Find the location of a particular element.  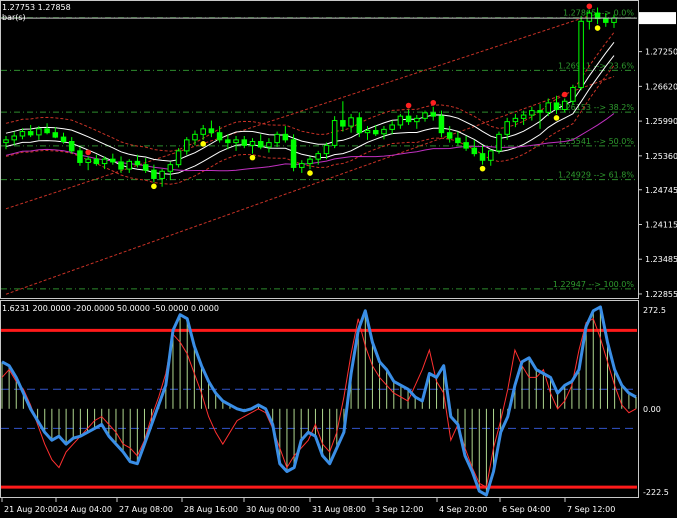

time-tick-label: 28 Aug 16:00 is located at coordinates (211, 509).